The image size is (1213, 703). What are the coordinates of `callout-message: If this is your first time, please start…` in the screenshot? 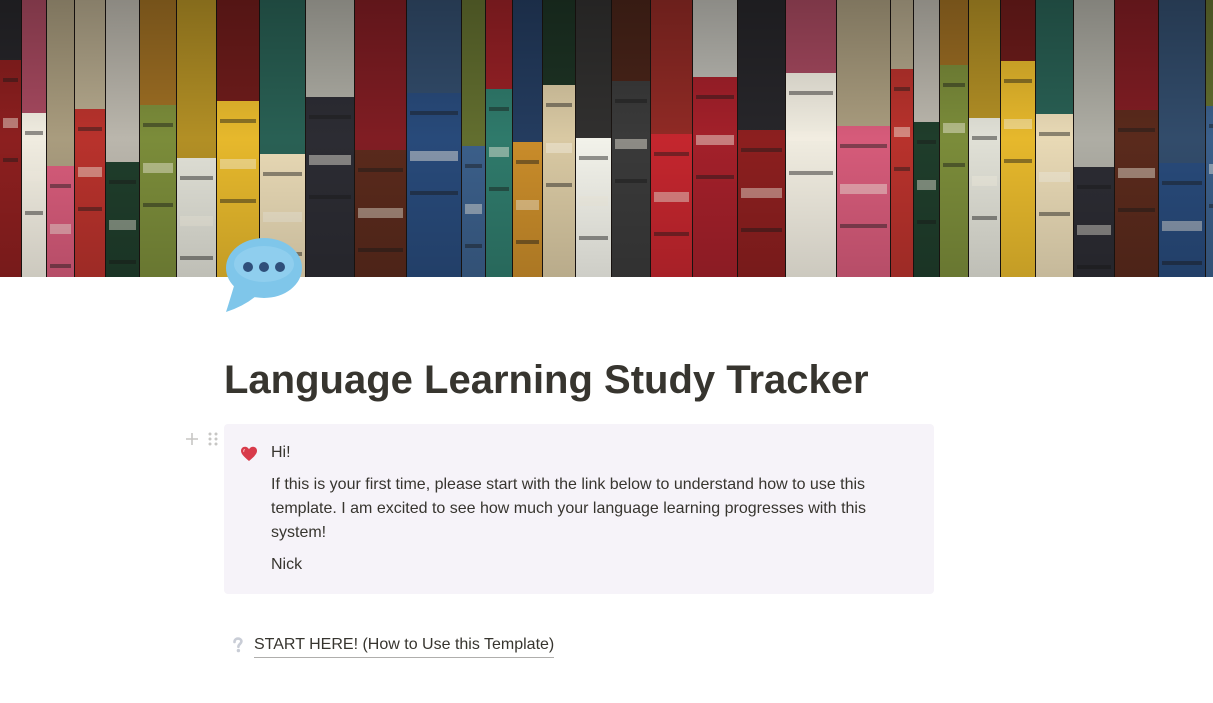 It's located at (568, 508).